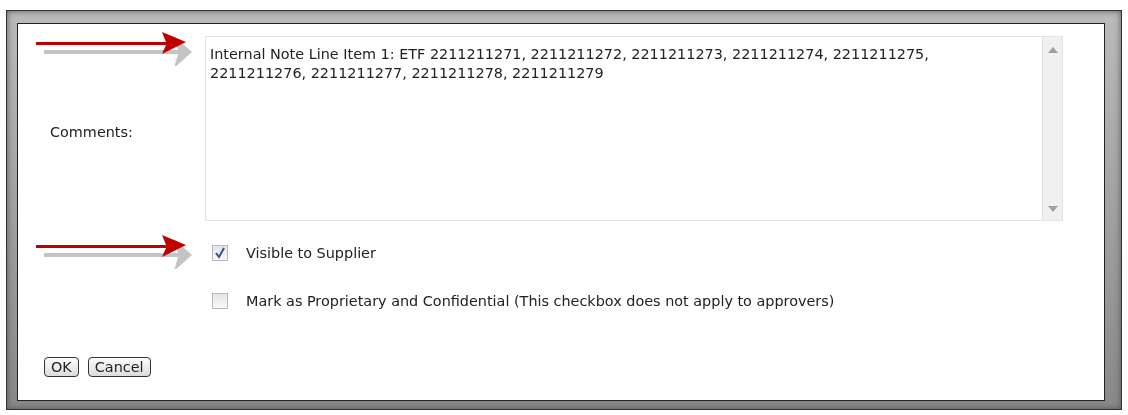  What do you see at coordinates (1052, 128) in the screenshot?
I see `scrollbar` at bounding box center [1052, 128].